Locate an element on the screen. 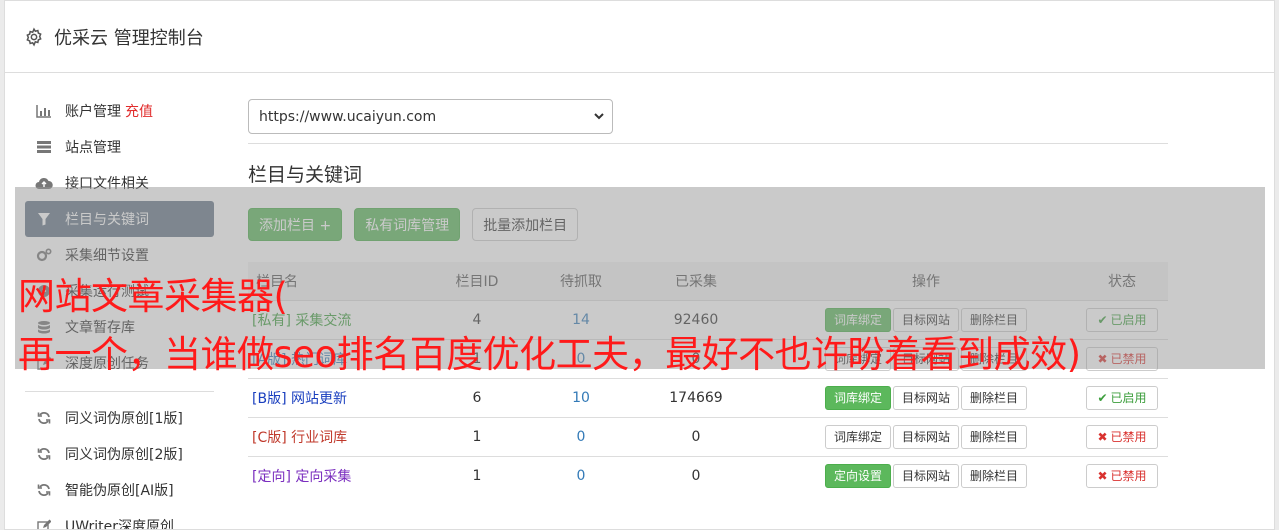 The height and width of the screenshot is (530, 1279). column-name: 行业词库 is located at coordinates (319, 437).